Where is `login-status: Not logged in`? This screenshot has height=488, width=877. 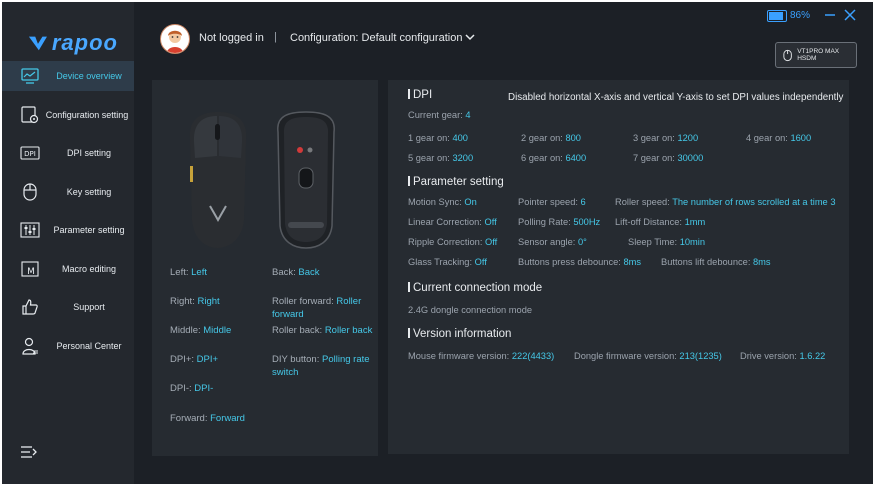
login-status: Not logged in is located at coordinates (231, 38).